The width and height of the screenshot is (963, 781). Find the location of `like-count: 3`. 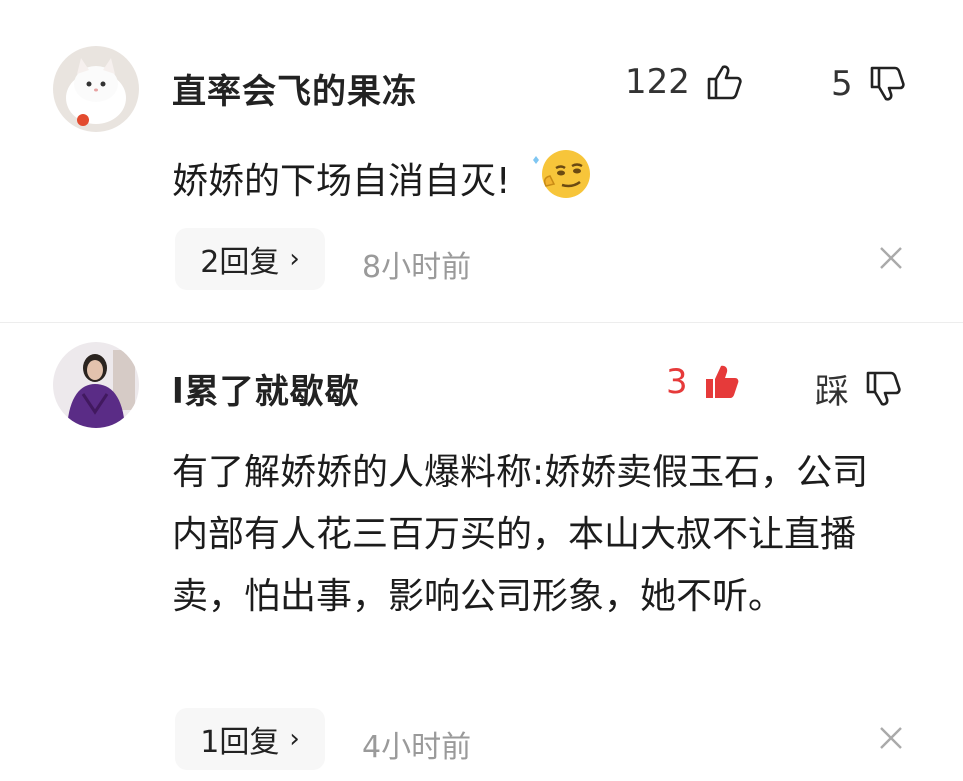

like-count: 3 is located at coordinates (677, 382).